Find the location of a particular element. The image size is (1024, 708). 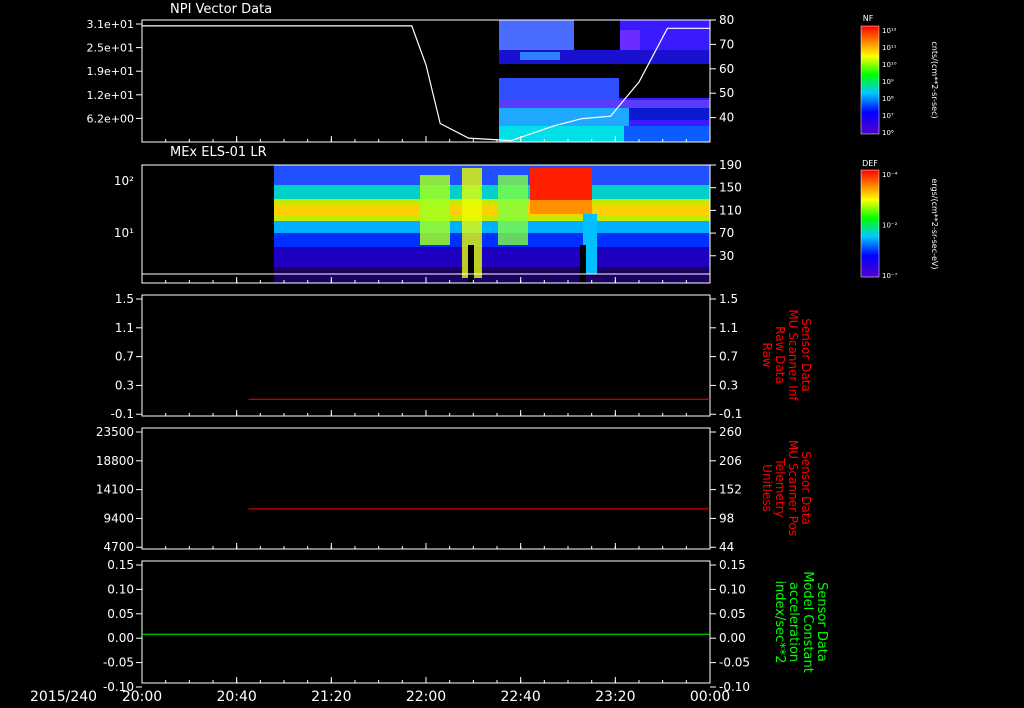

panel2-spectrogram is located at coordinates (492, 224).